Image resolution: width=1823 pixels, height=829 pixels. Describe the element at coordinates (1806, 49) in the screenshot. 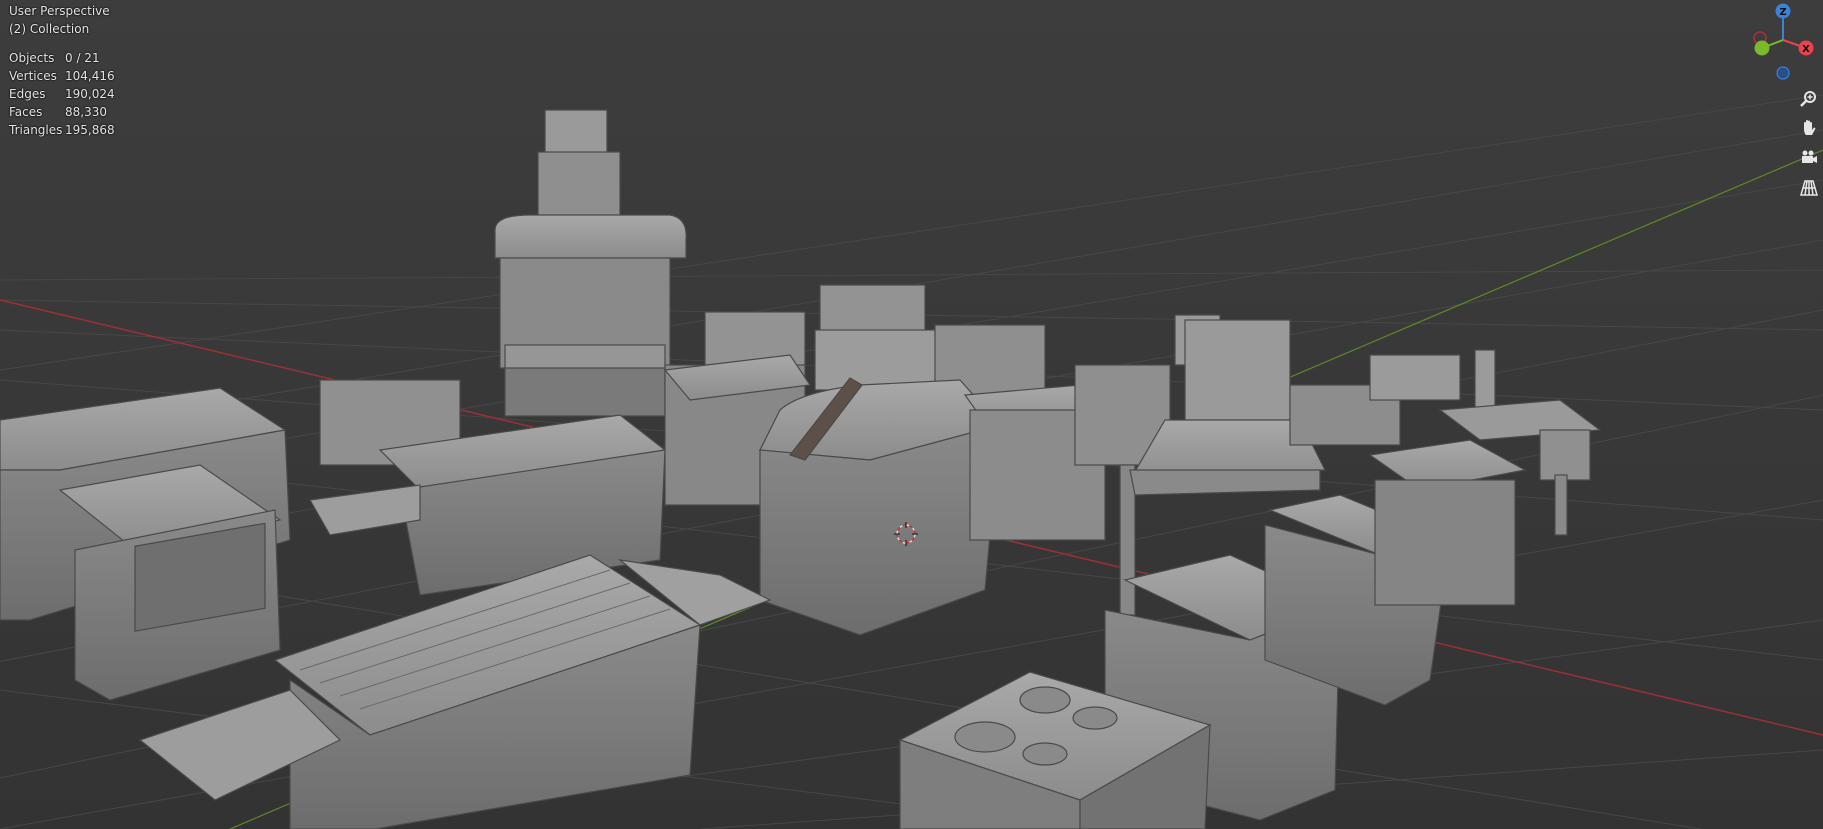

I see `gizmo-x-label: X` at that location.